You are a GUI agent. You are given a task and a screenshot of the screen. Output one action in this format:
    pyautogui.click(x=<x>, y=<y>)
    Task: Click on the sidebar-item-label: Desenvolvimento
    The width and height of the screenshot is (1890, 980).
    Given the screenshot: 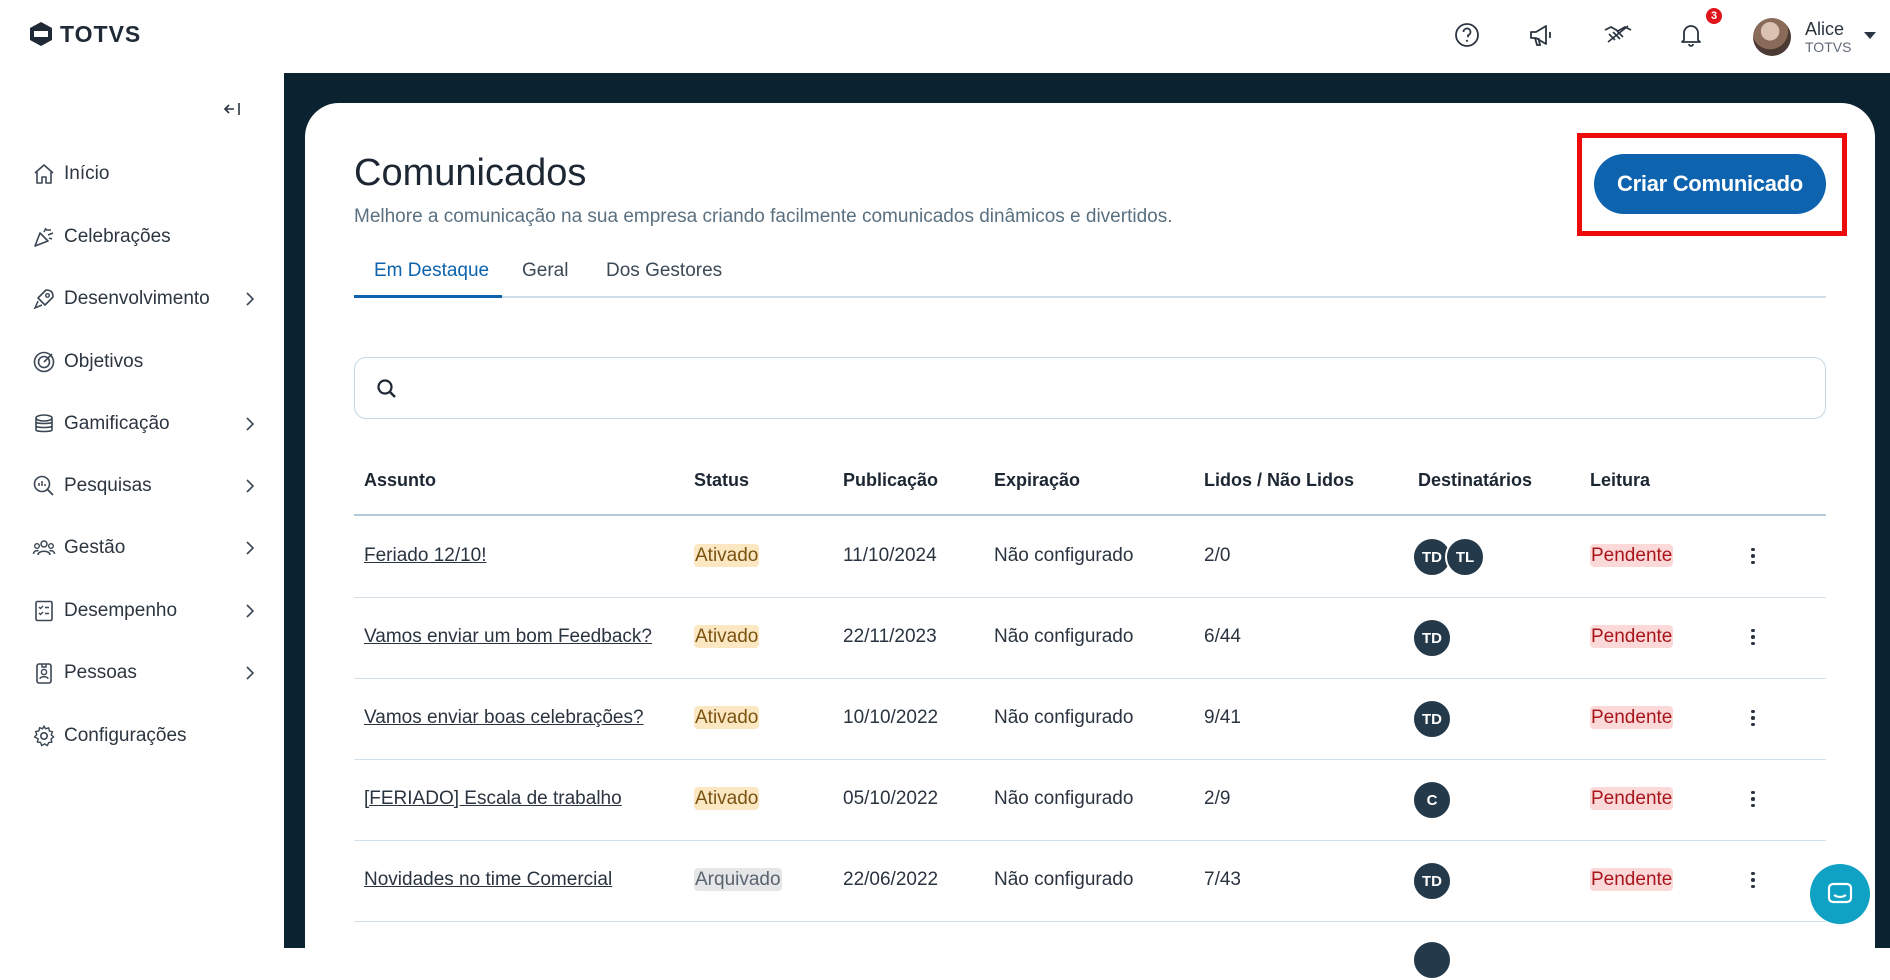 What is the action you would take?
    pyautogui.click(x=137, y=298)
    